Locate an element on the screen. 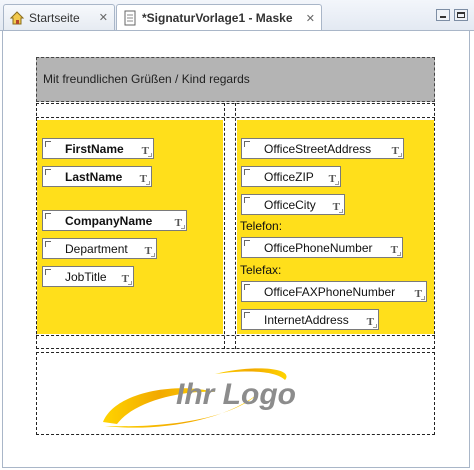  minimize-icon is located at coordinates (443, 15).